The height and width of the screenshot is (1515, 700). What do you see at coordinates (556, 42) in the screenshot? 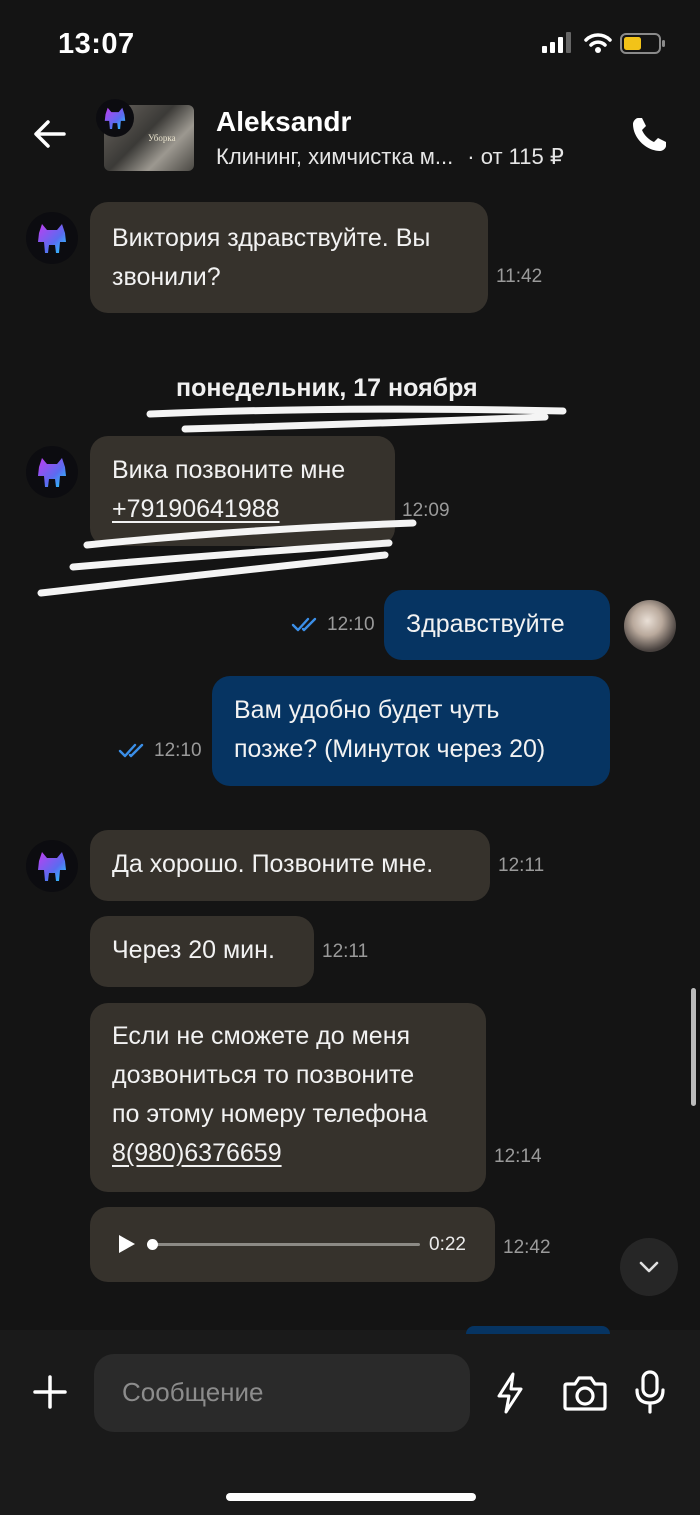
I see `cellular-signal-icon` at bounding box center [556, 42].